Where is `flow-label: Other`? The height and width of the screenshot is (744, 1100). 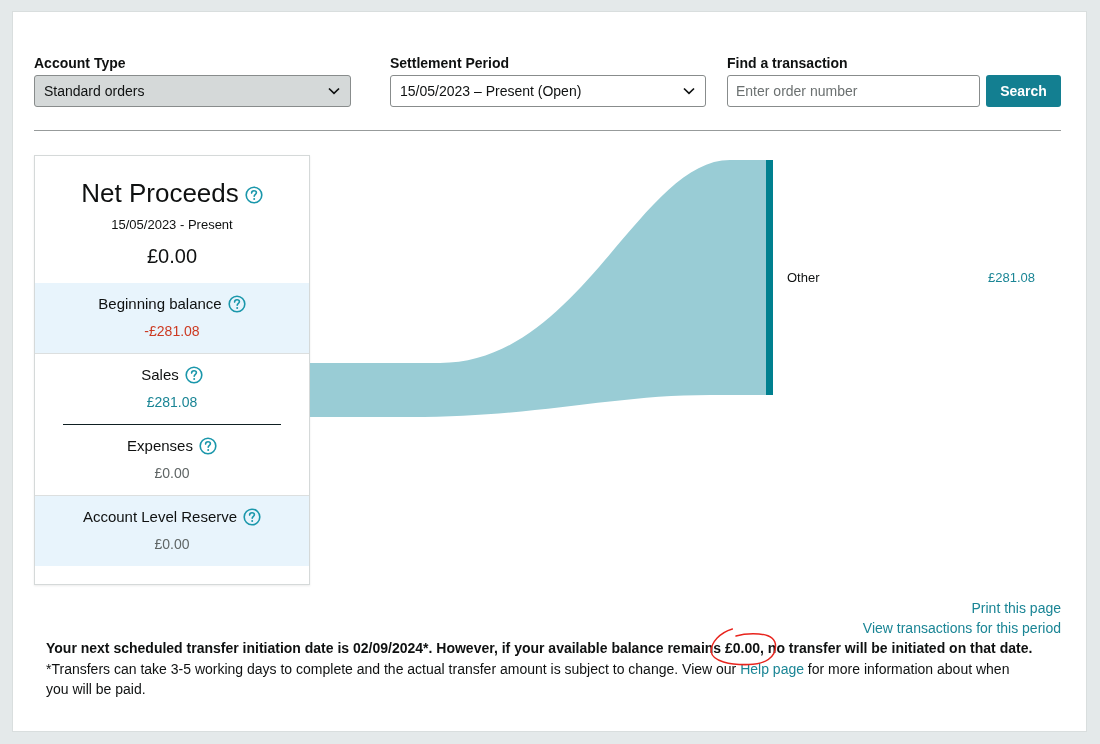
flow-label: Other is located at coordinates (803, 277).